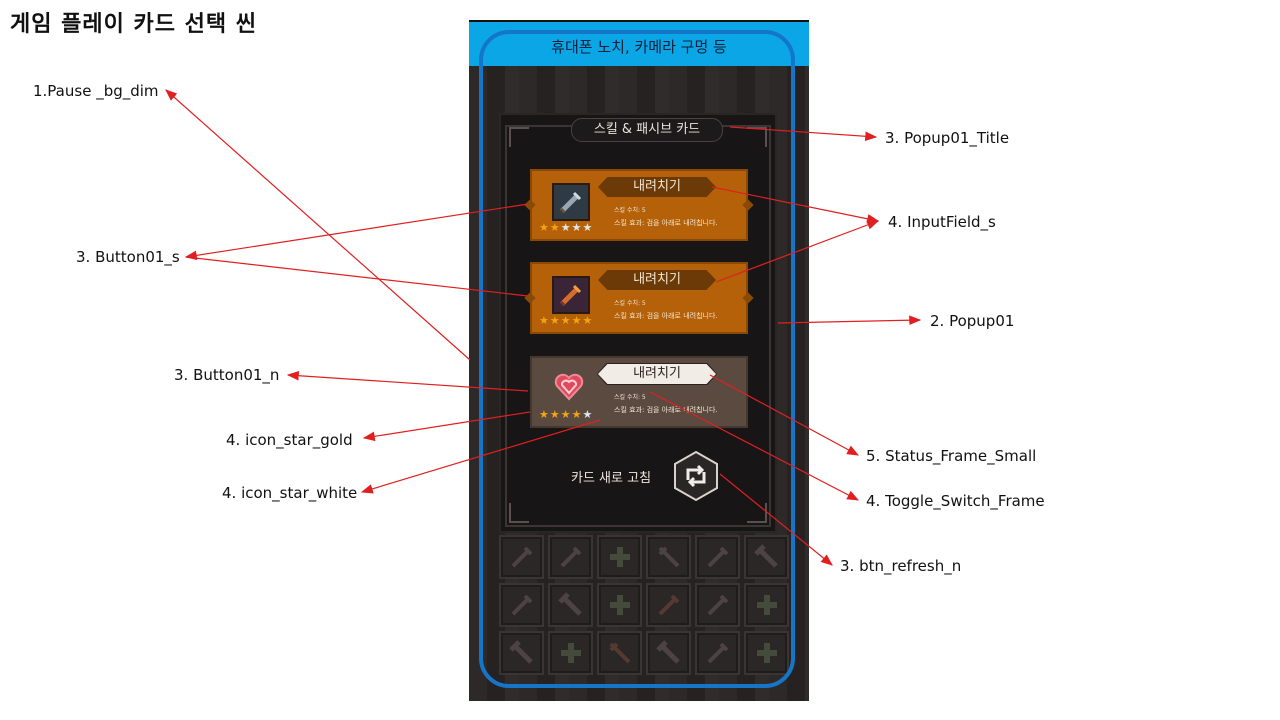 Image resolution: width=1280 pixels, height=720 pixels. What do you see at coordinates (951, 456) in the screenshot?
I see `annotation-status-frame-small: 5. Status_Frame_Small` at bounding box center [951, 456].